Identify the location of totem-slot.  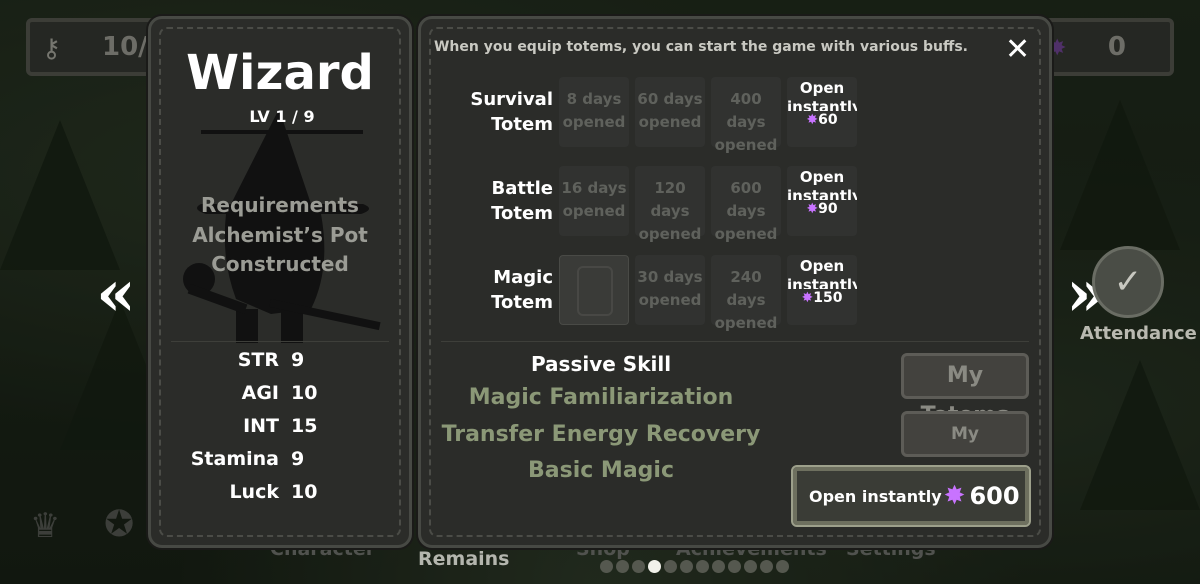
(594, 290).